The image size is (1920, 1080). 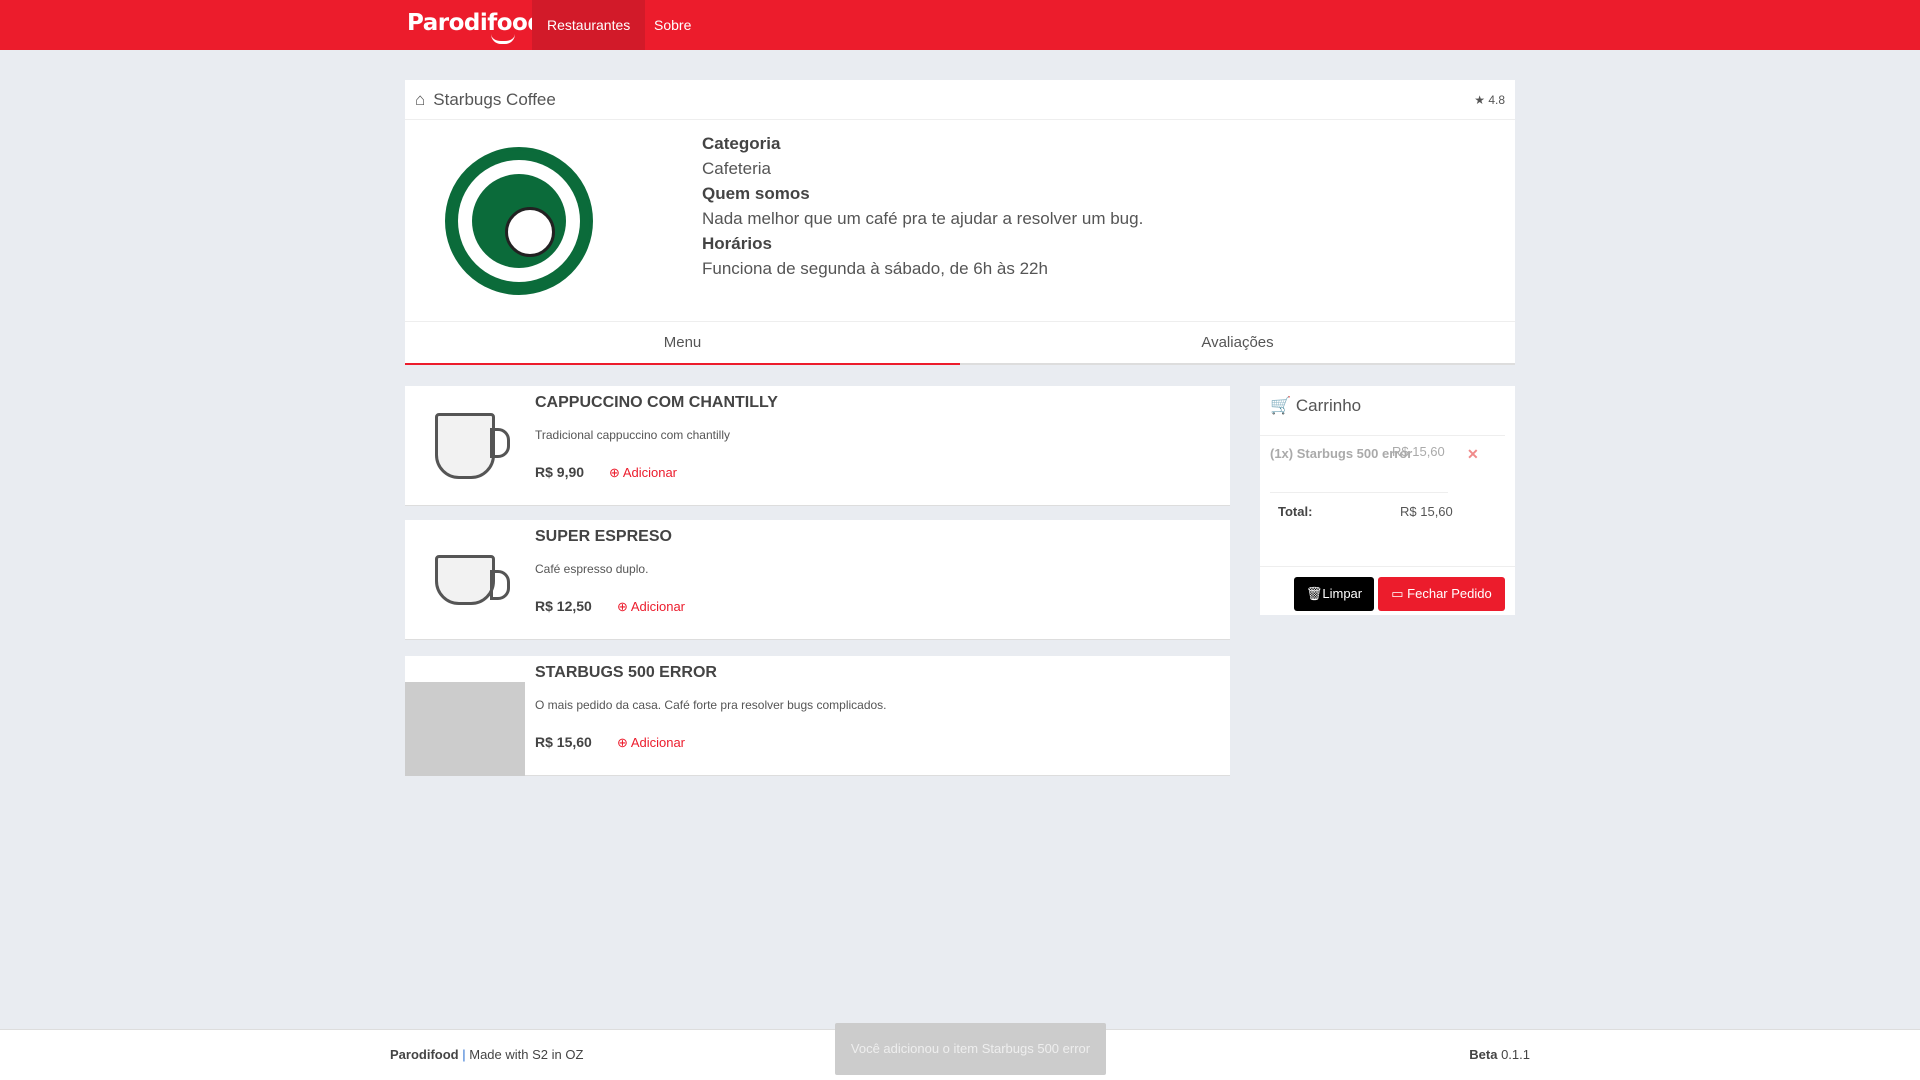 What do you see at coordinates (603, 536) in the screenshot?
I see `item-name: SUPER ESPRESO` at bounding box center [603, 536].